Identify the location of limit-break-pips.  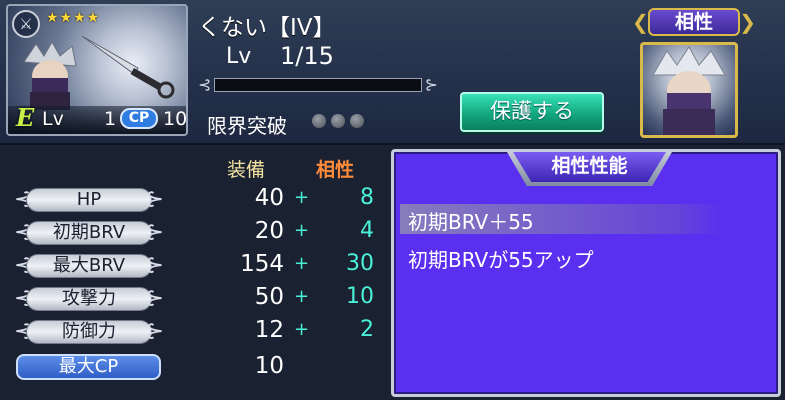
(338, 121).